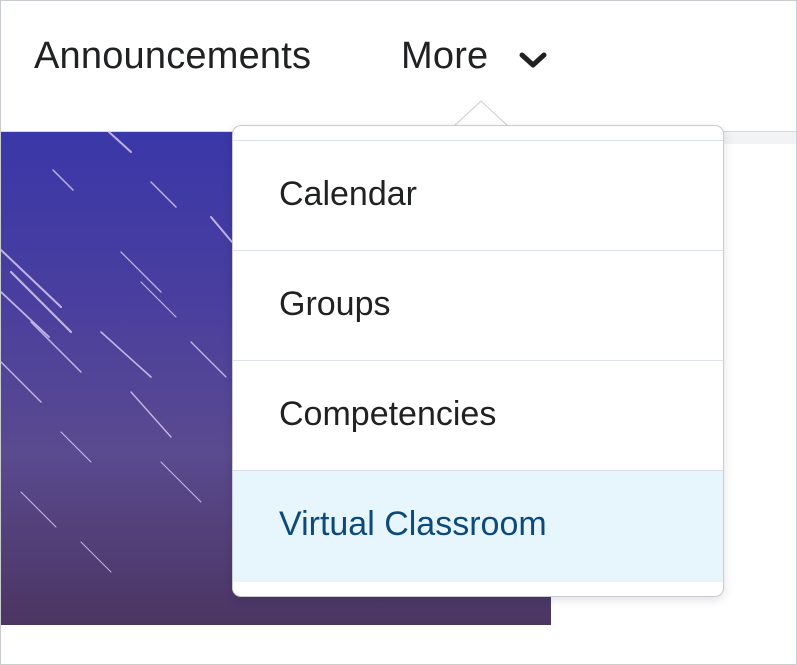 The width and height of the screenshot is (797, 665). What do you see at coordinates (481, 113) in the screenshot?
I see `dropdown-pointer` at bounding box center [481, 113].